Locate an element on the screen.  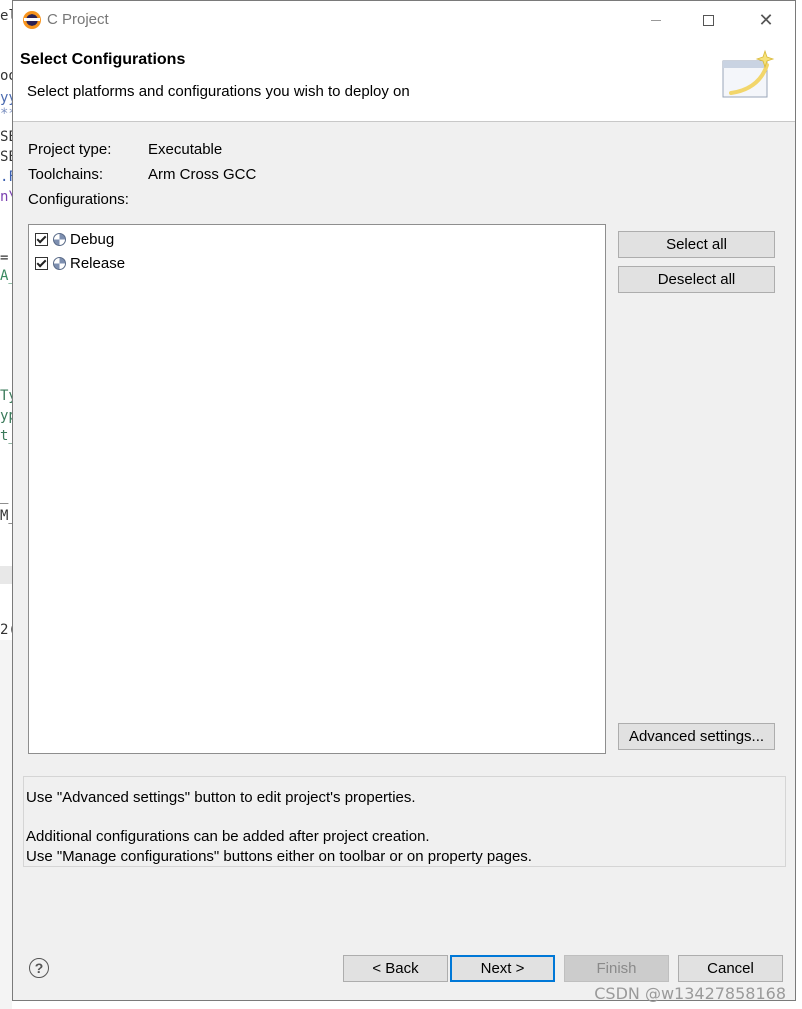
configurations-label: Configurations: is located at coordinates (78, 199).